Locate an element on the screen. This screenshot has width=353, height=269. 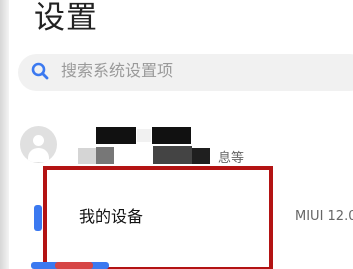
search-icon is located at coordinates (40, 71).